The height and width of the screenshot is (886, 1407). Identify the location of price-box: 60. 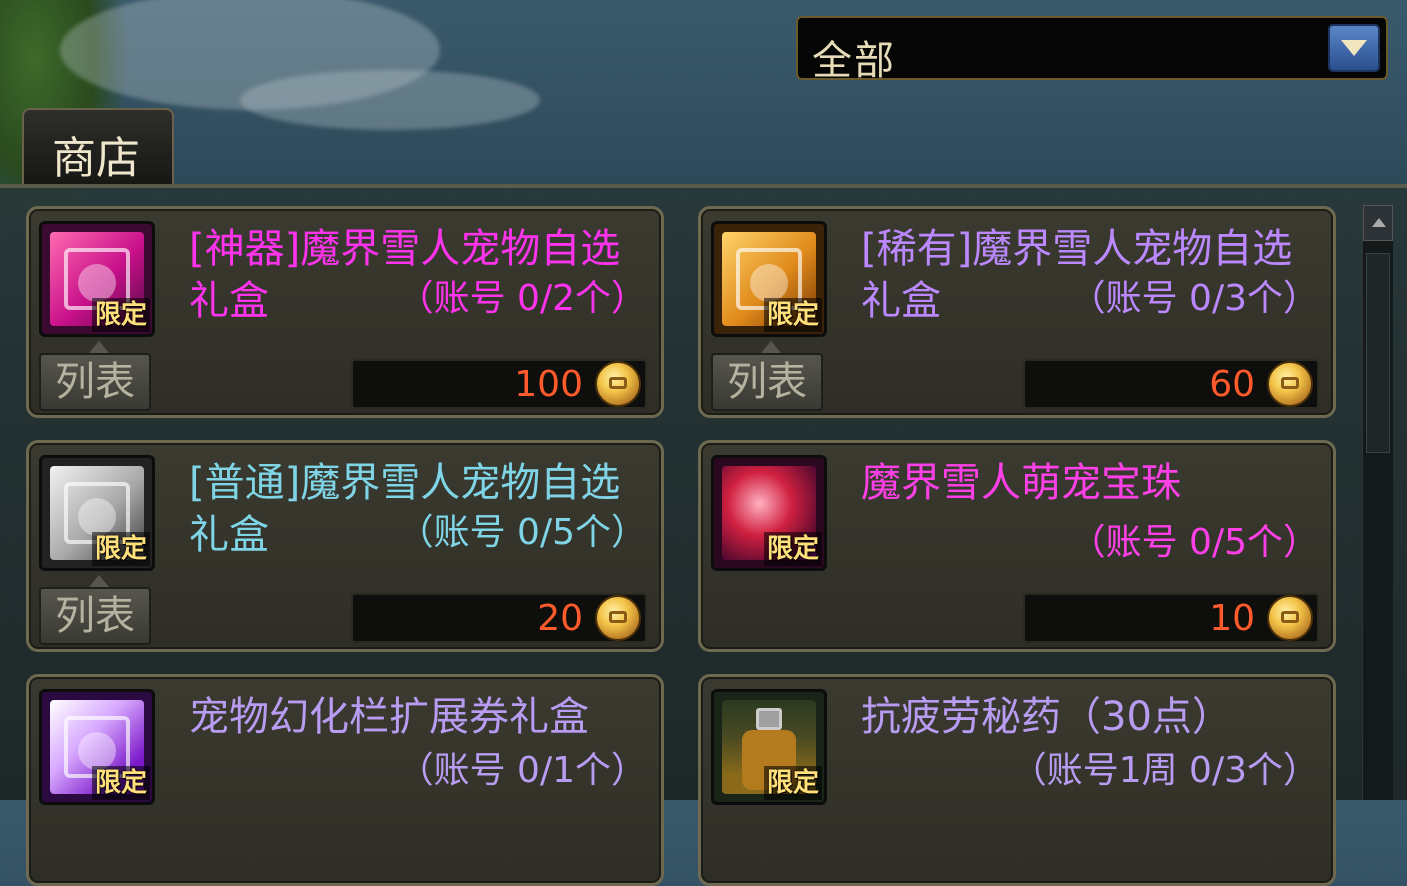
(1171, 384).